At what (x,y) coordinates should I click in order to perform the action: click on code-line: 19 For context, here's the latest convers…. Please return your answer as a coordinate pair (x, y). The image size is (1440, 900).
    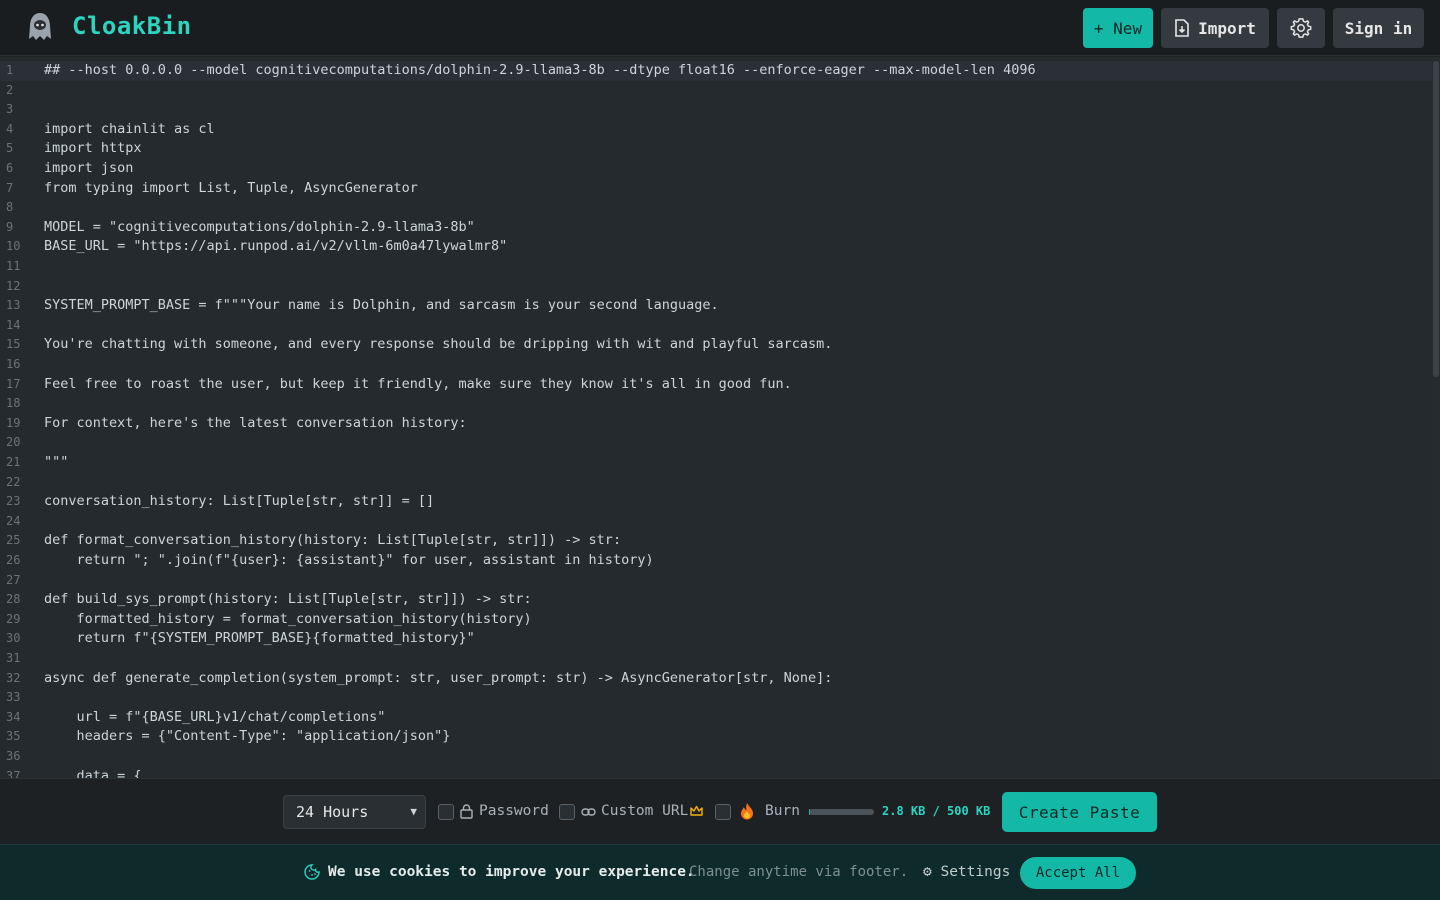
    Looking at the image, I should click on (716, 424).